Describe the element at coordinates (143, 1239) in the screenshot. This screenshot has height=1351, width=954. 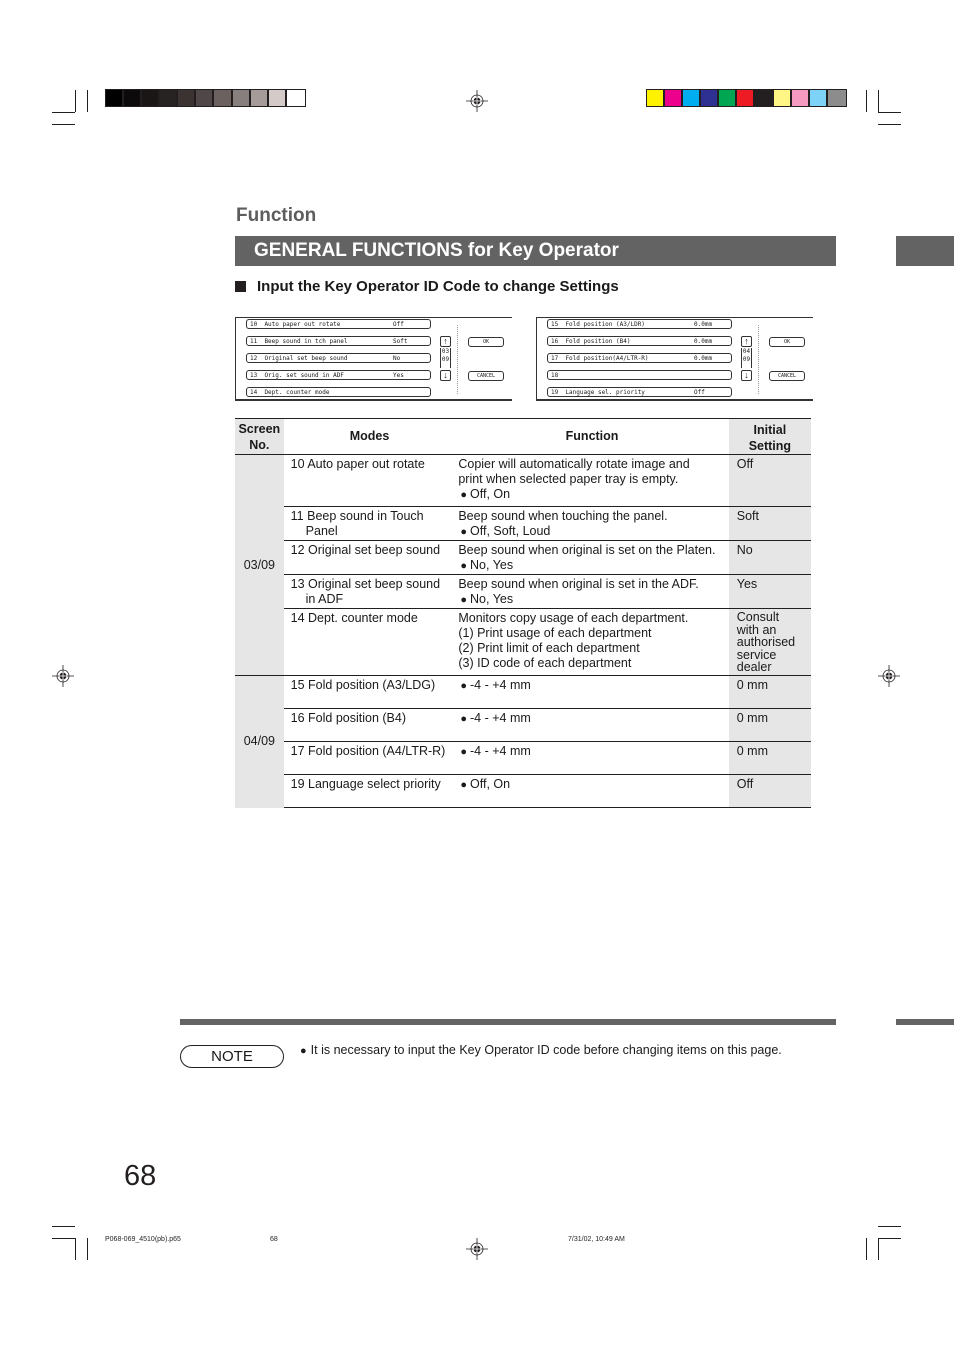
I see `footer-file: P068-069_4510(pb).p65` at that location.